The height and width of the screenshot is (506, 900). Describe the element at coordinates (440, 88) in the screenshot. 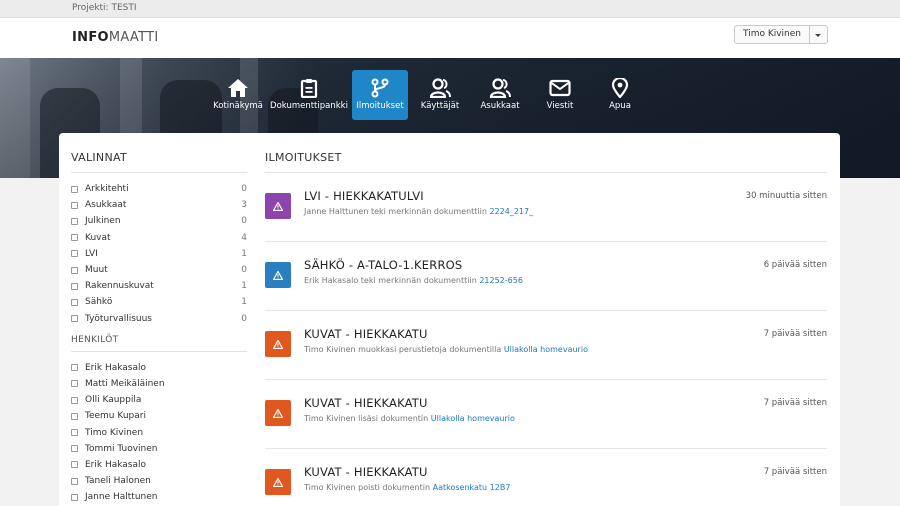

I see `users-icon` at that location.